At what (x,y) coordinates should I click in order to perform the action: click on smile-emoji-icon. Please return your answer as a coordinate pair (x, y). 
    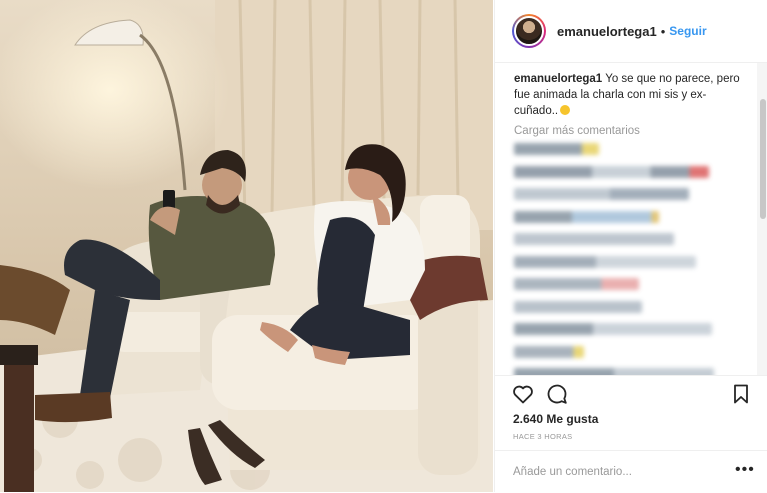
    Looking at the image, I should click on (565, 110).